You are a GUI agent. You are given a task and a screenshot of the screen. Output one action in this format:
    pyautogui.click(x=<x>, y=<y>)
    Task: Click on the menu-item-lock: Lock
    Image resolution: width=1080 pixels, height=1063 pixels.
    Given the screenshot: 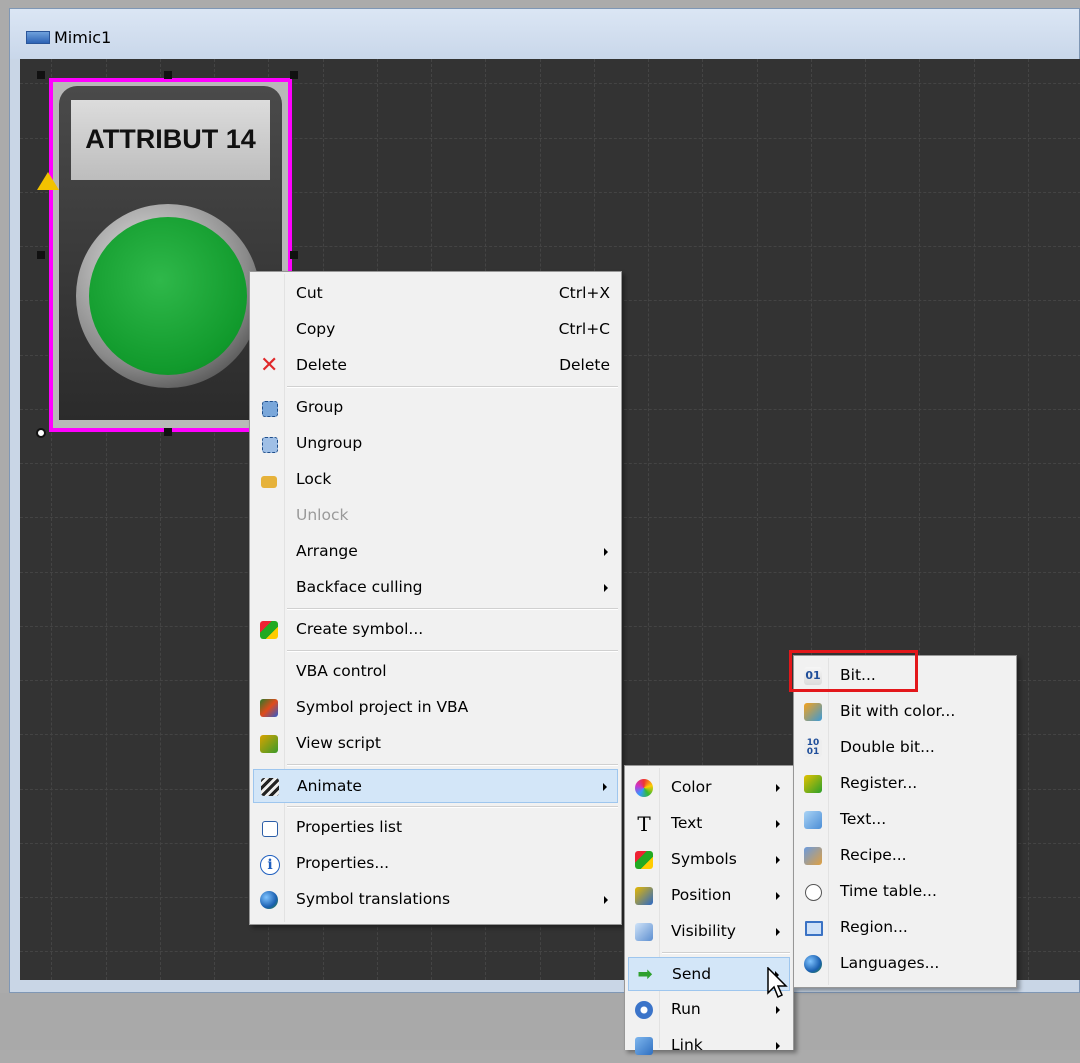 What is the action you would take?
    pyautogui.click(x=435, y=480)
    